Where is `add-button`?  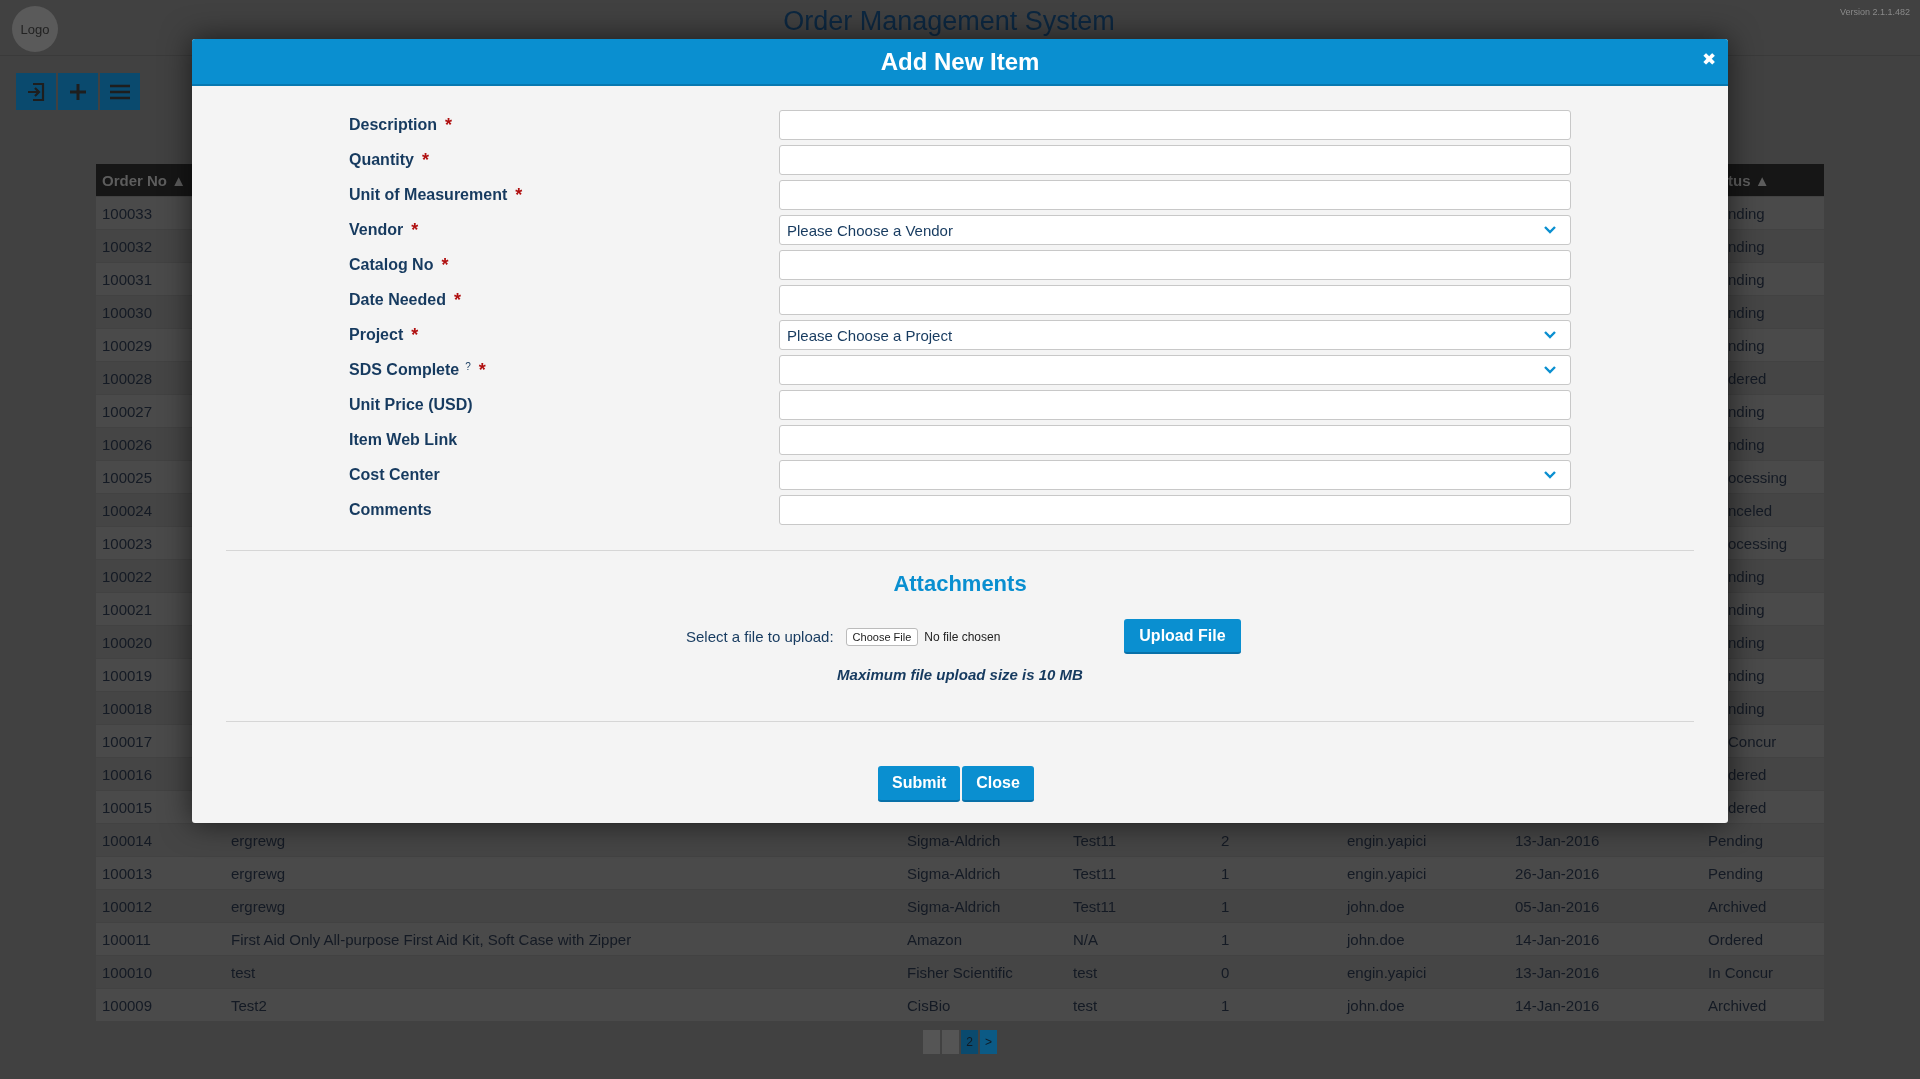 add-button is located at coordinates (78, 91).